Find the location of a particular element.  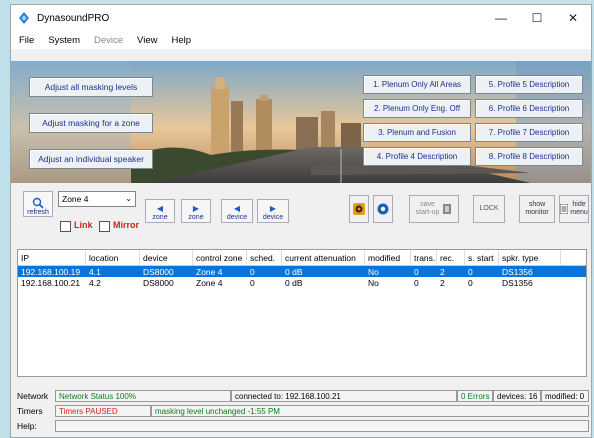

profile-7-button: 7. Profile 7 Description is located at coordinates (529, 132).